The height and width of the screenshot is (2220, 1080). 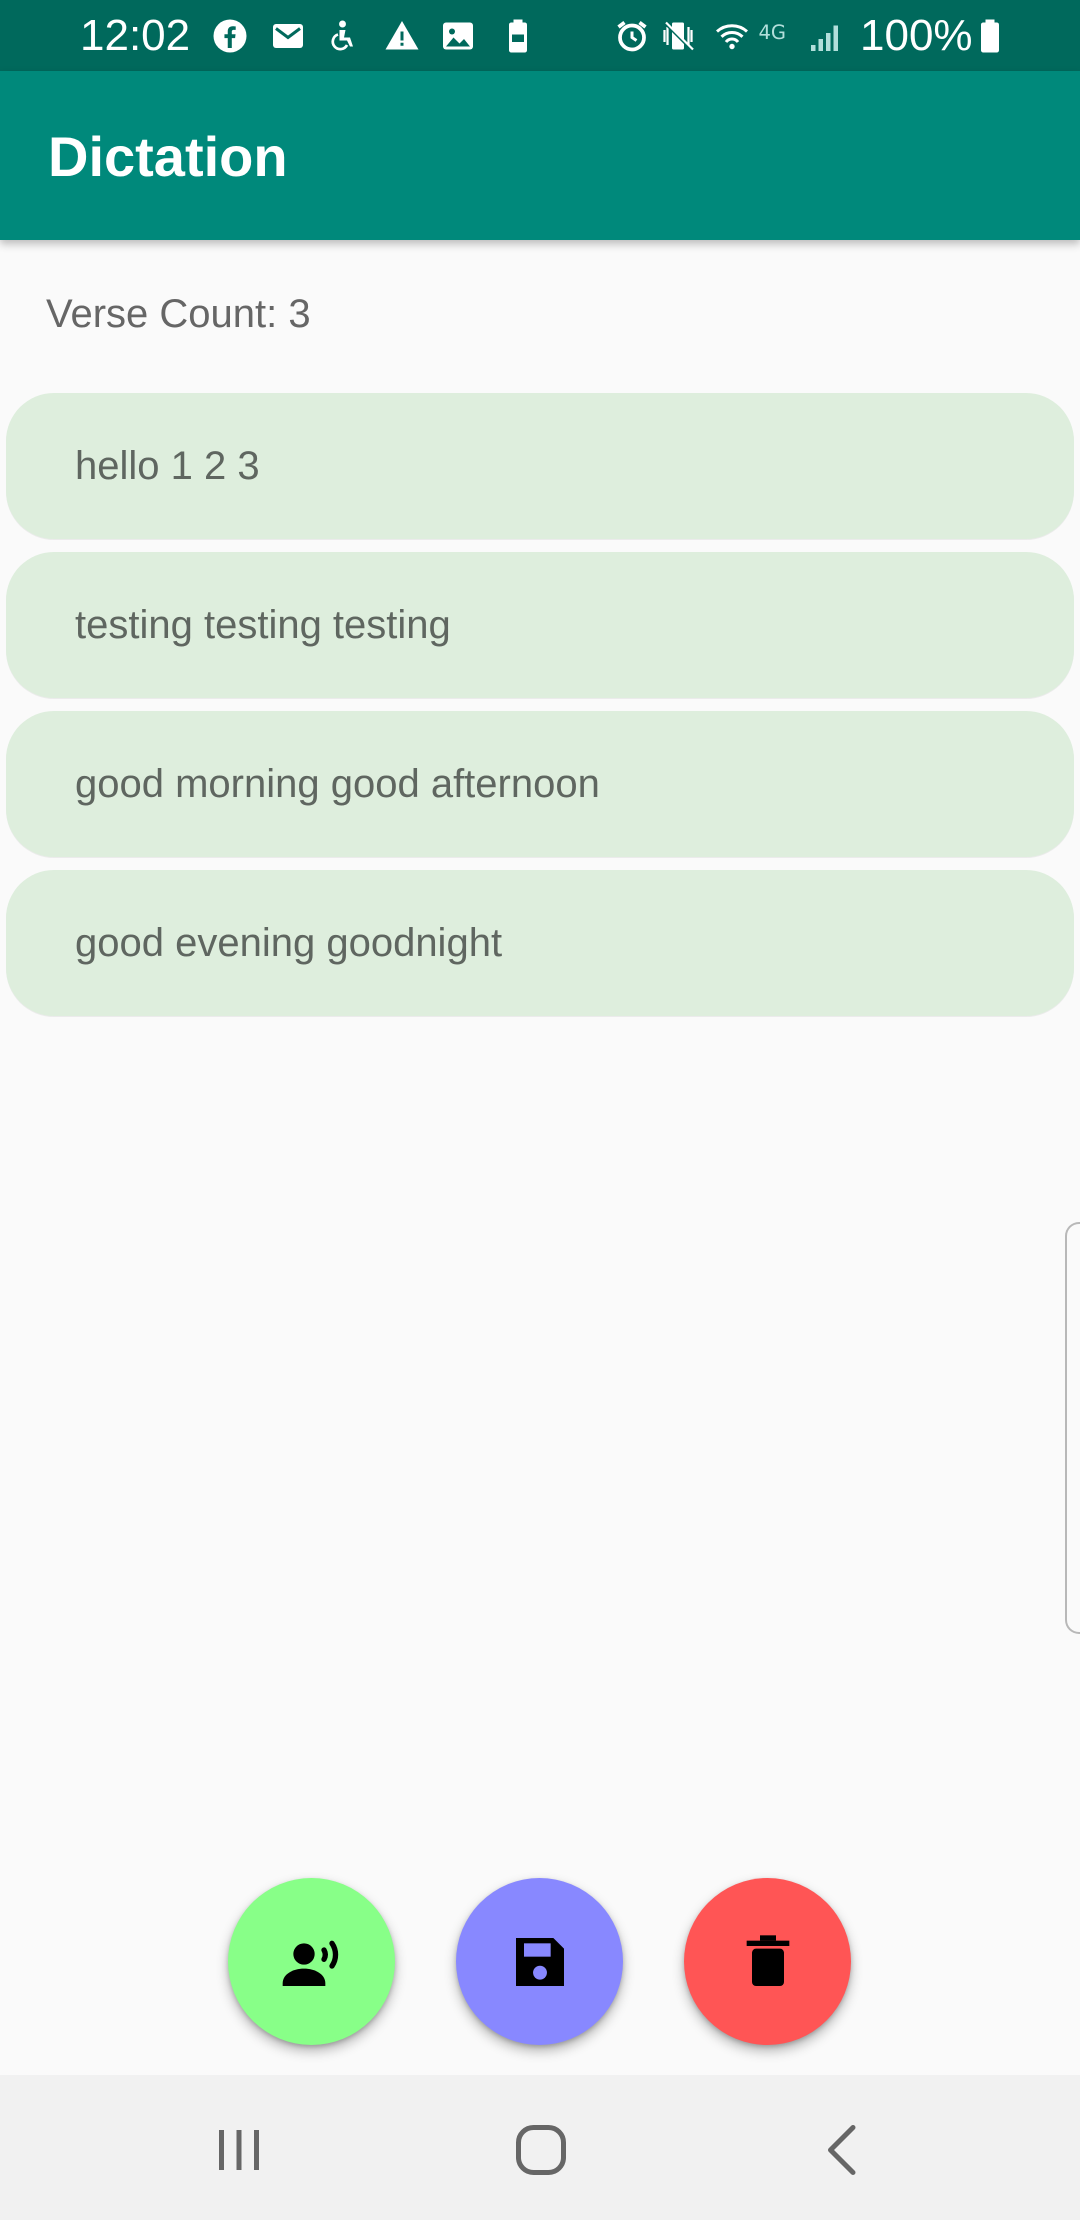 I want to click on verse-text: good morning good afternoon, so click(x=337, y=784).